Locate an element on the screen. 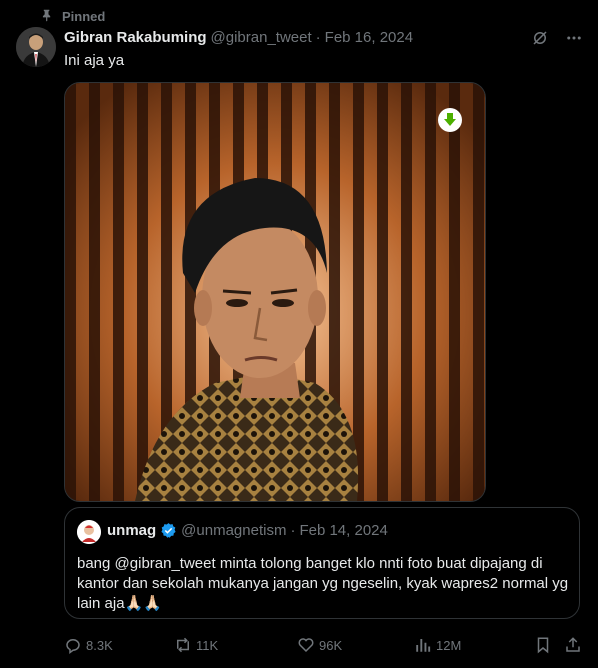  author-name: Gibran Rakabuming is located at coordinates (135, 37).